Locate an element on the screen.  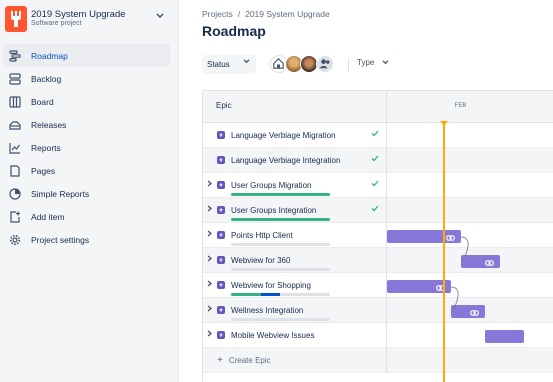
sidebar-item-simple-reports: Simple Reports is located at coordinates (86, 193).